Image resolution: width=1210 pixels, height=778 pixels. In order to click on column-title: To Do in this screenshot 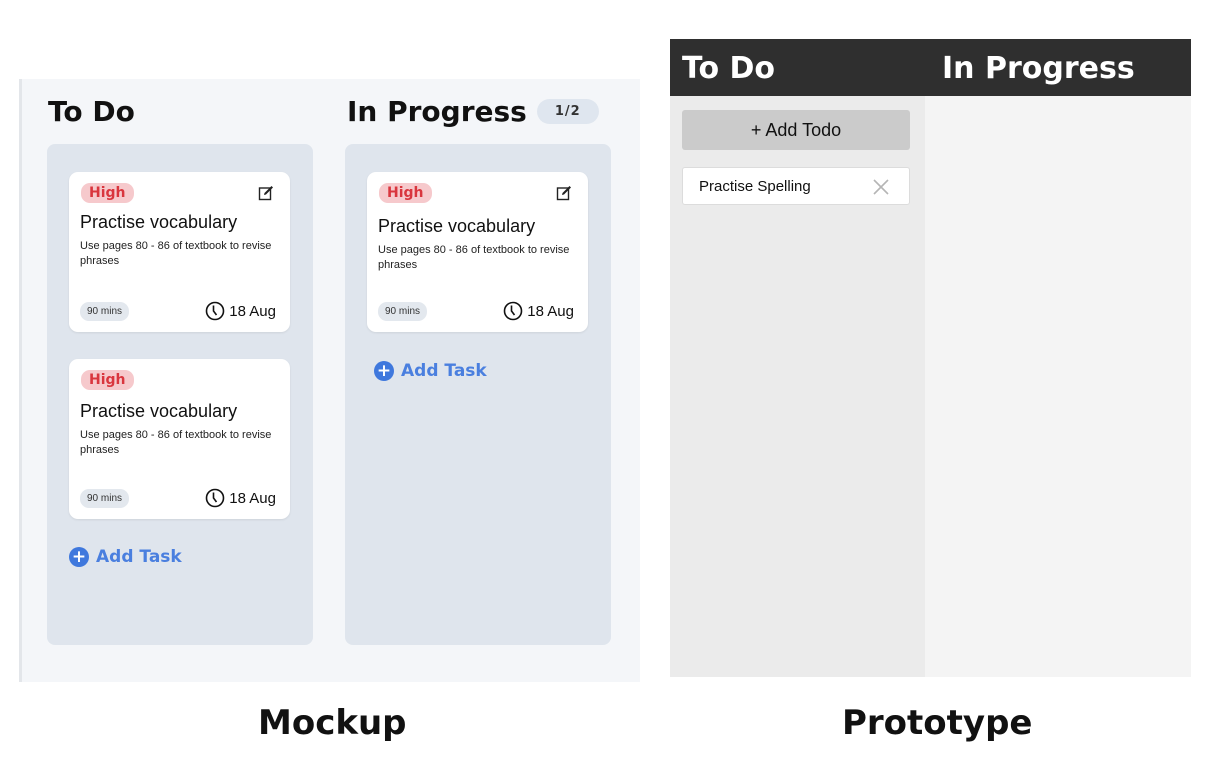, I will do `click(91, 111)`.